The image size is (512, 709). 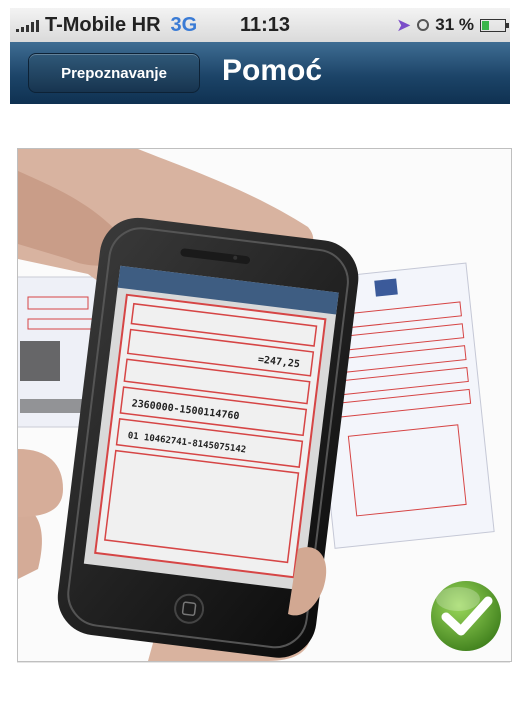 I want to click on carrier-name: T-Mobile HR, so click(x=103, y=24).